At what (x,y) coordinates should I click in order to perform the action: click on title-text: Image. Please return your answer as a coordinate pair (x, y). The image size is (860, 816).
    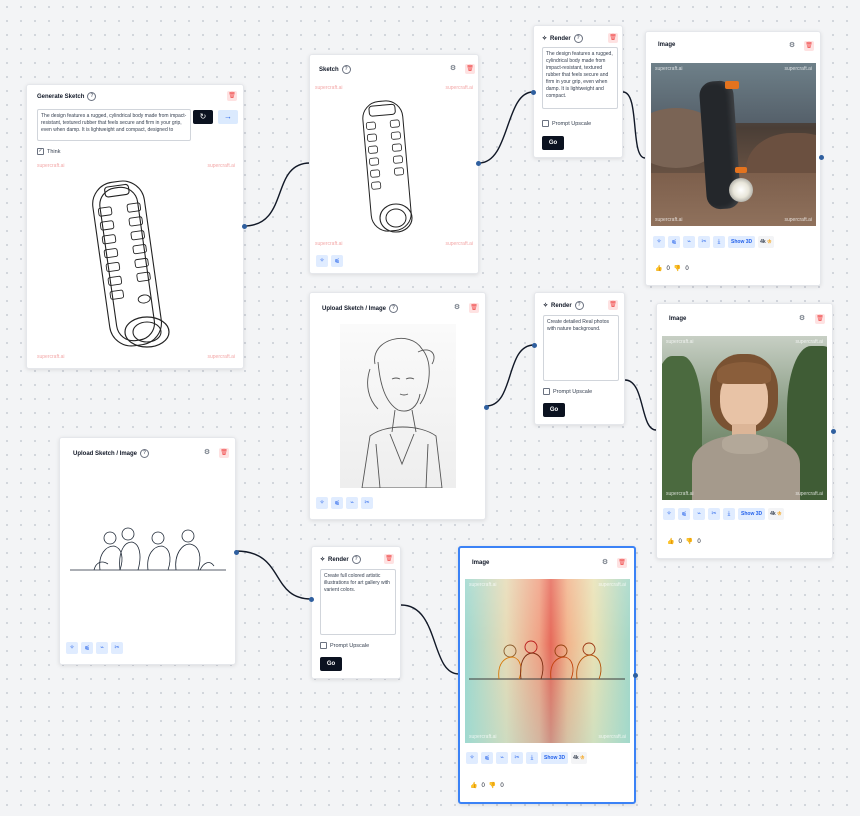
    Looking at the image, I should click on (667, 45).